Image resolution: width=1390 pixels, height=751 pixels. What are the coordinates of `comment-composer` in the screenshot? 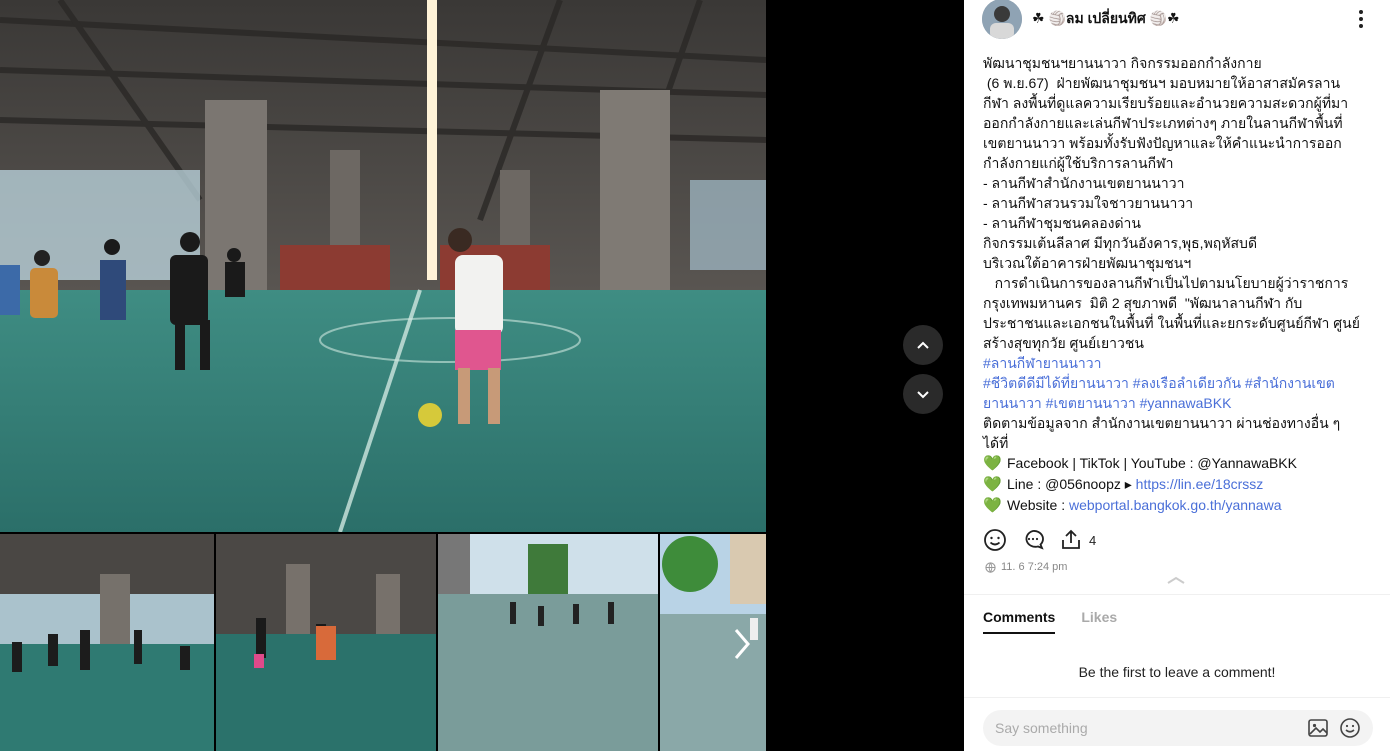 It's located at (1178, 728).